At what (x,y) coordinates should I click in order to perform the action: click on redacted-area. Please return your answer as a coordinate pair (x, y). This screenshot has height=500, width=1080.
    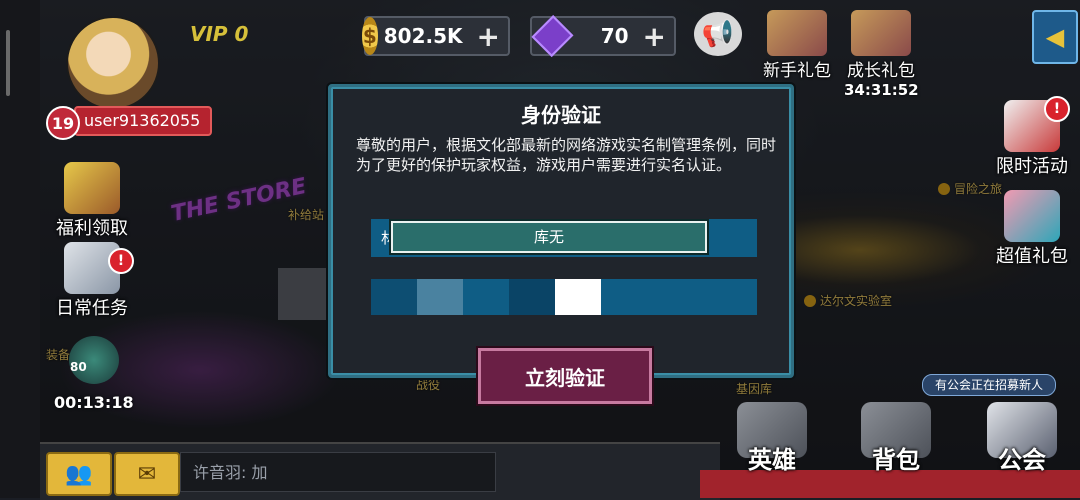
    Looking at the image, I should click on (302, 294).